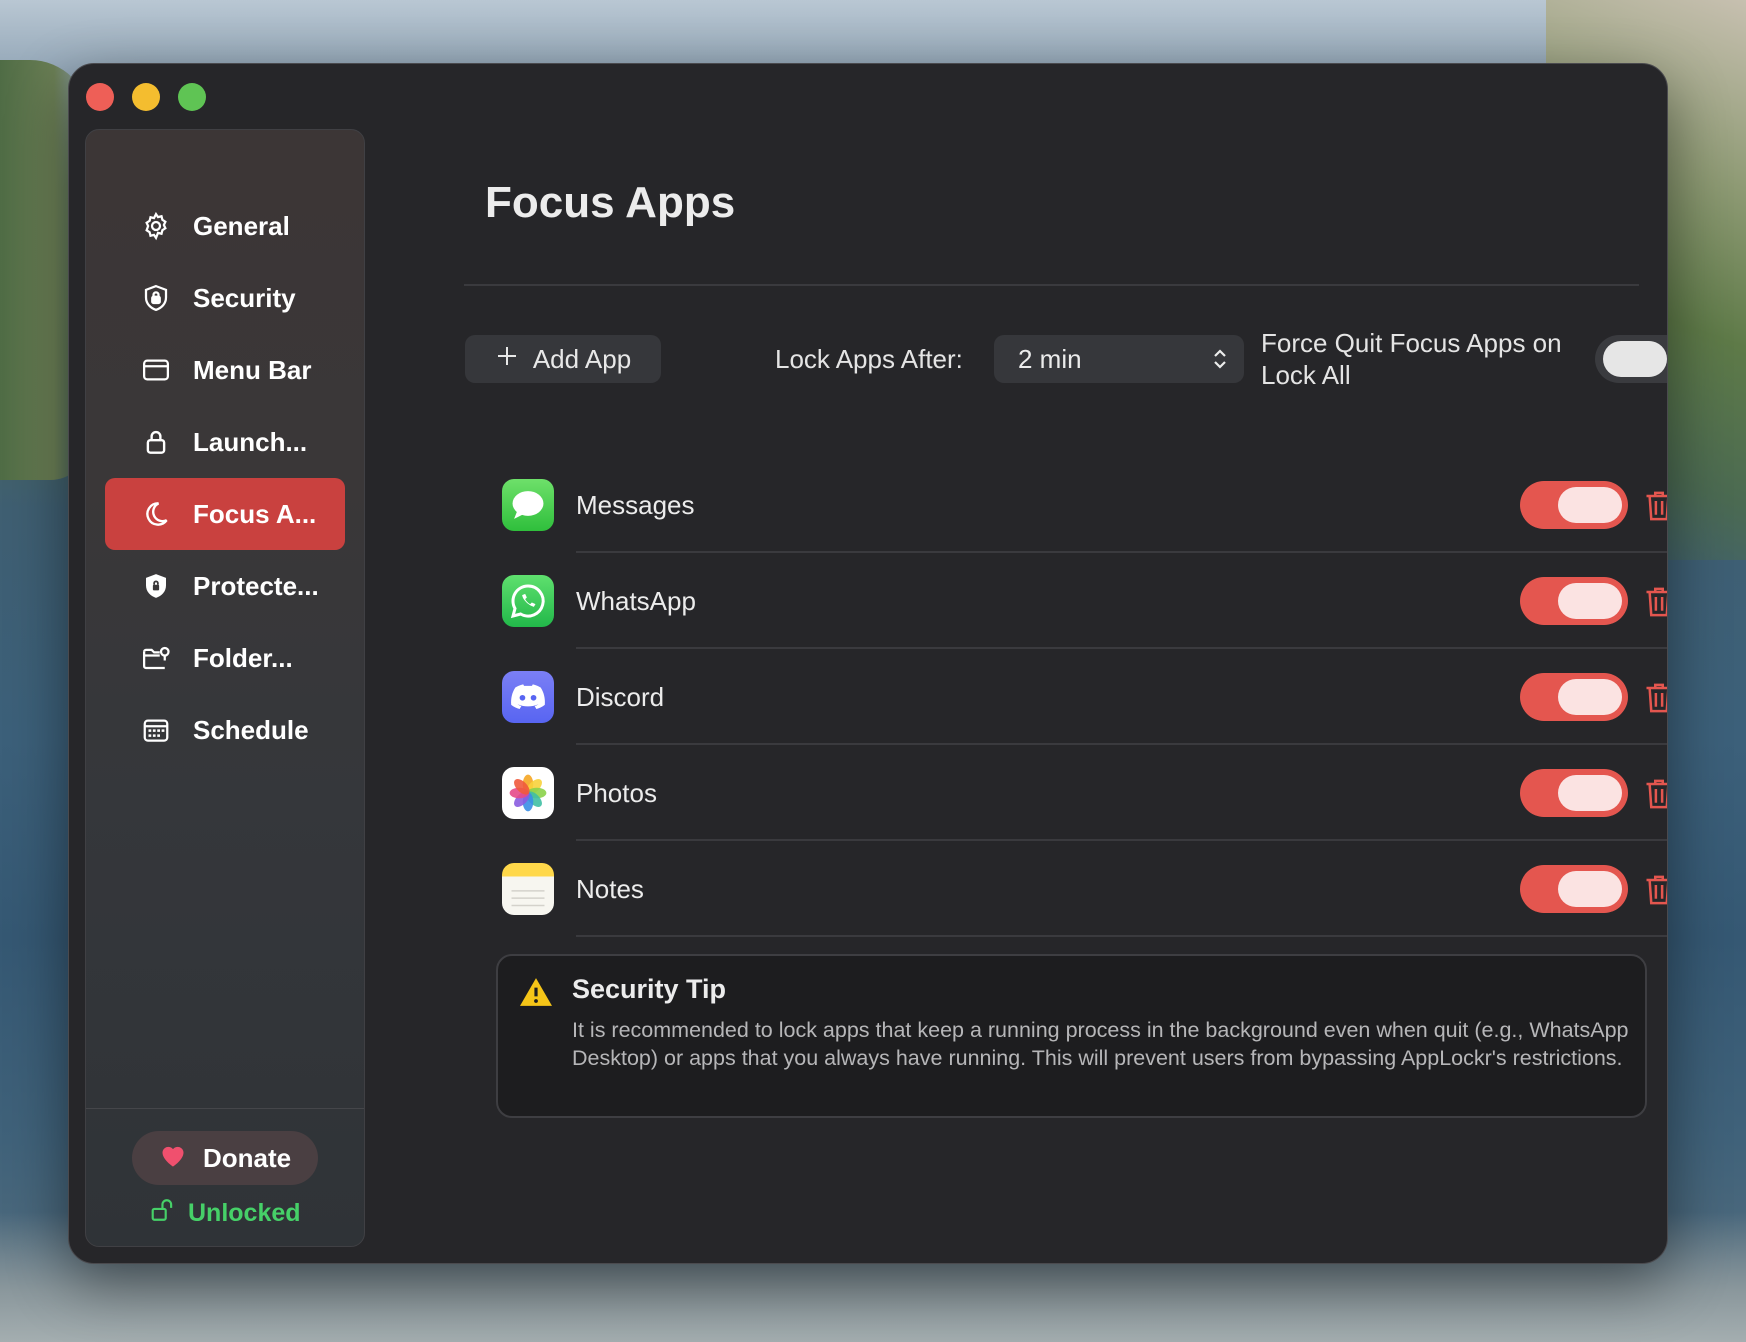 The height and width of the screenshot is (1342, 1746). What do you see at coordinates (163, 1213) in the screenshot?
I see `unlocked-icon` at bounding box center [163, 1213].